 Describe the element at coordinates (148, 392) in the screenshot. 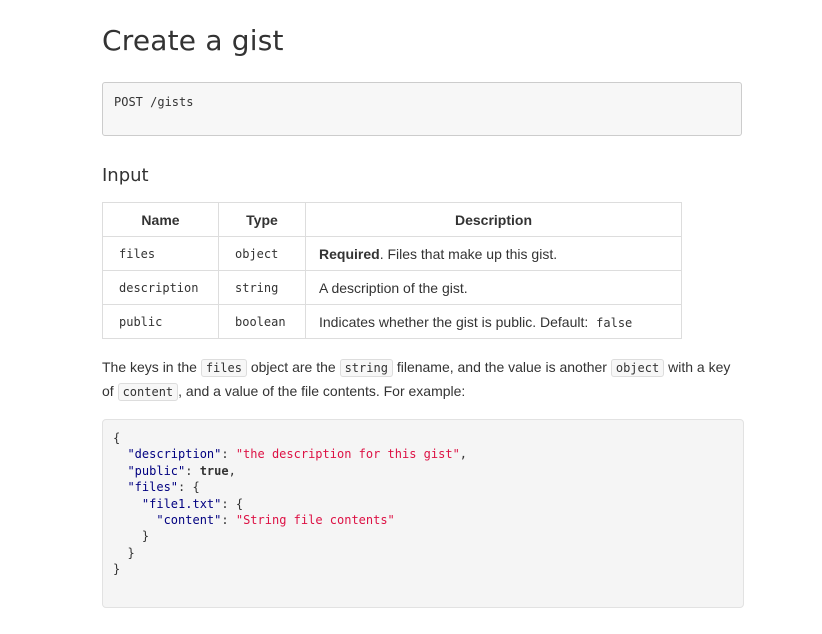

I see `inline-code-content: content` at that location.